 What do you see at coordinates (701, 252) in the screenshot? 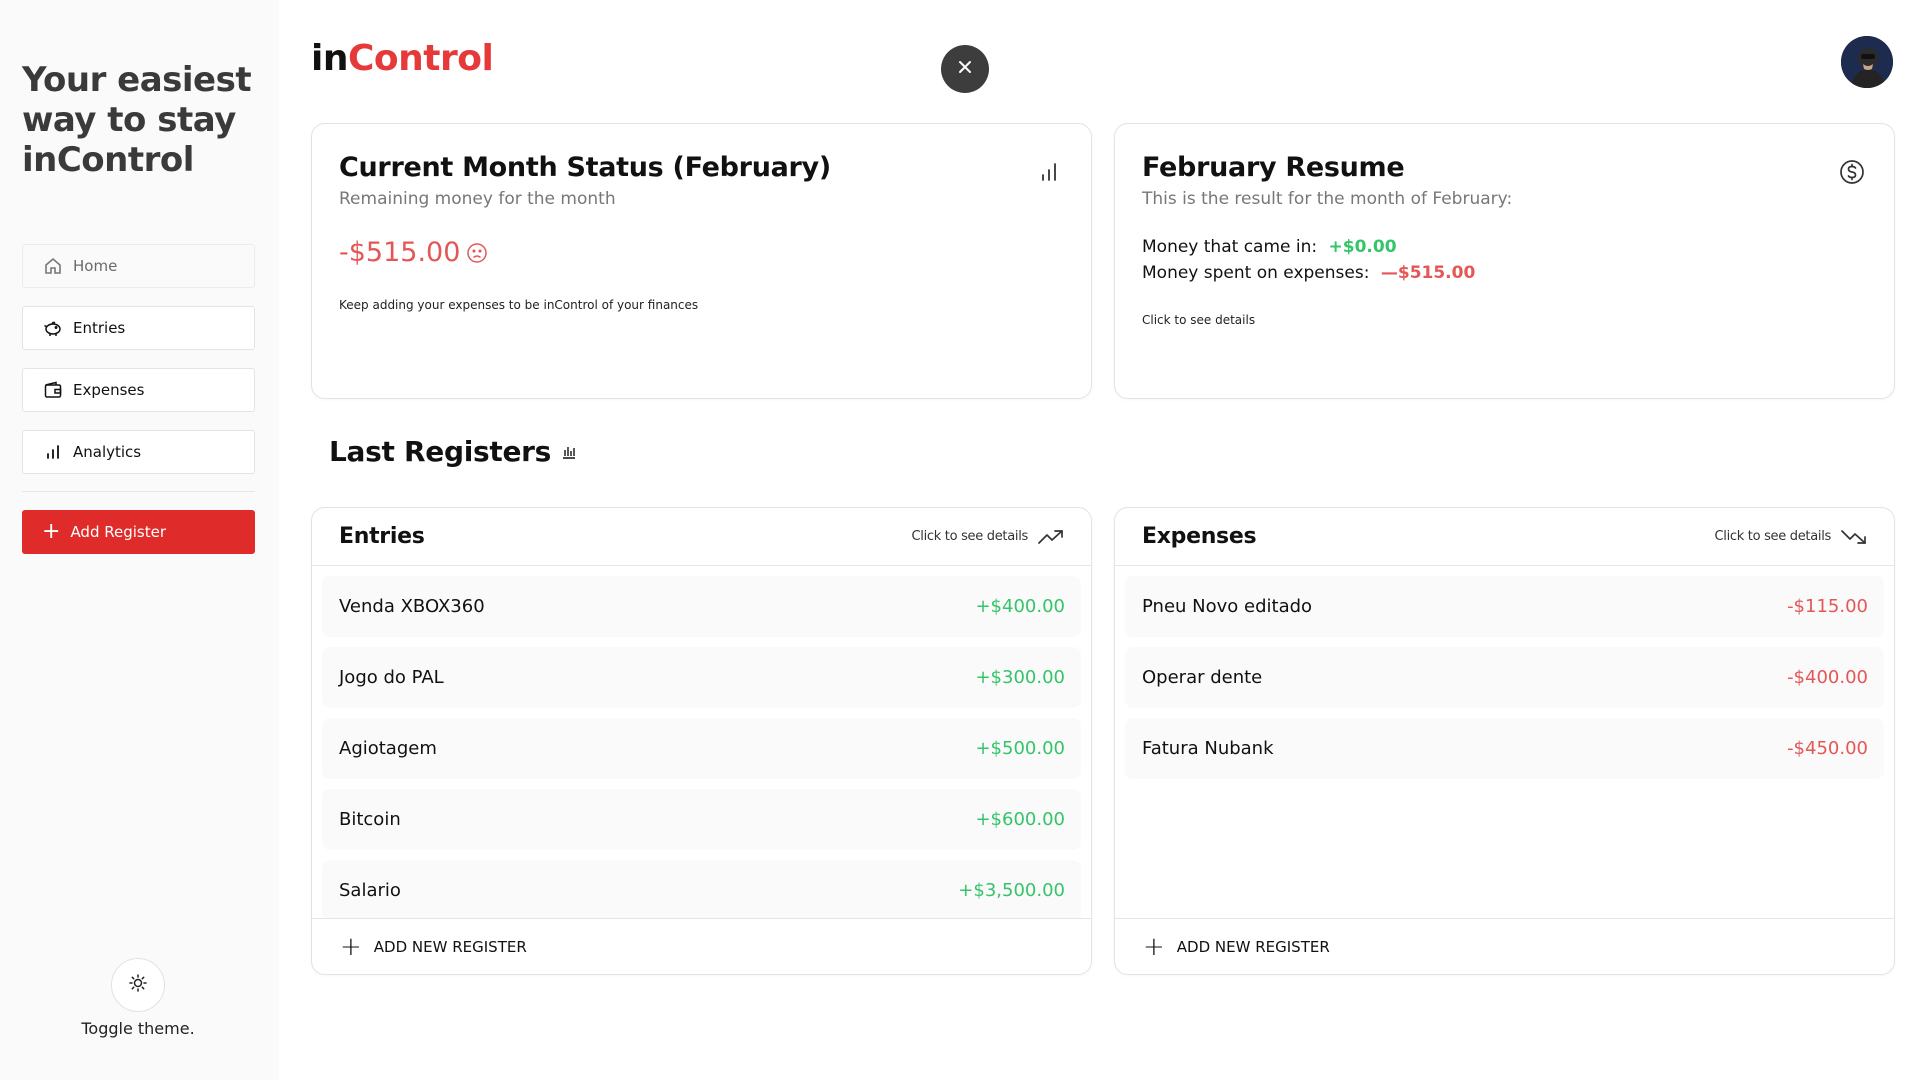
I see `remaining-amount: -$515.00` at bounding box center [701, 252].